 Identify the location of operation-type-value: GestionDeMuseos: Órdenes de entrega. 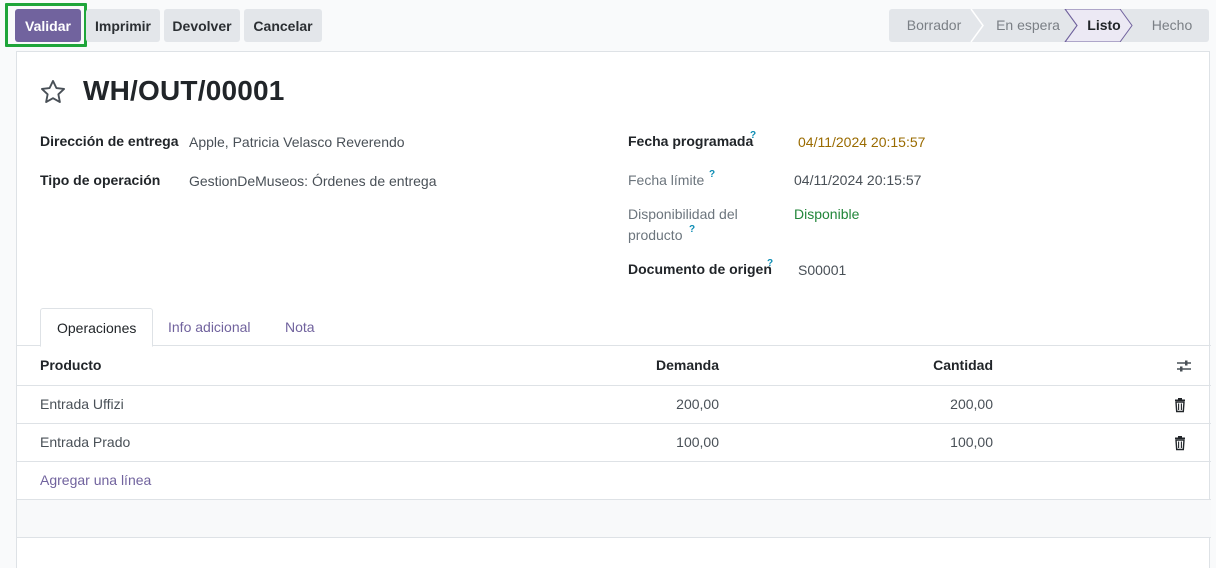
(312, 181).